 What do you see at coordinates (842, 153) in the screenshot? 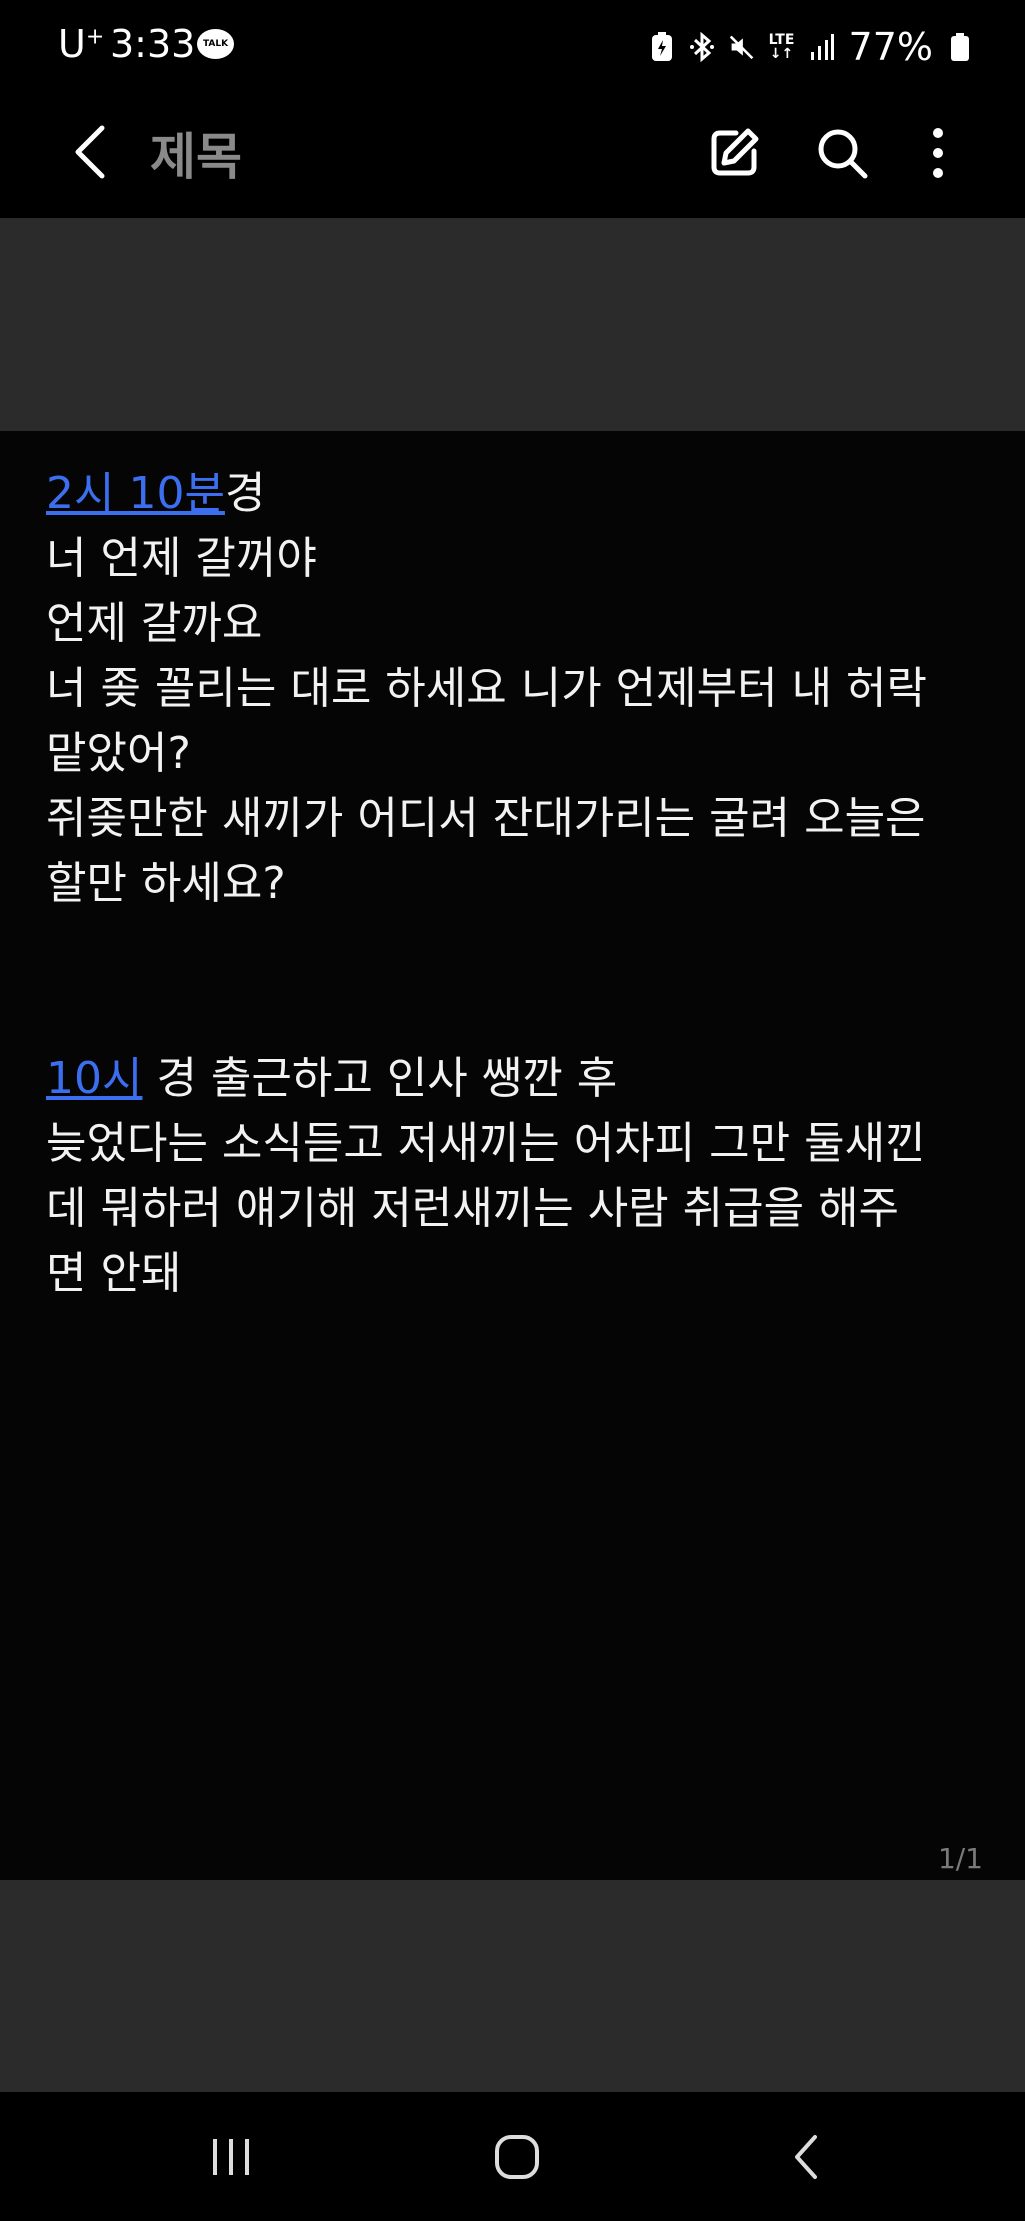
I see `search-icon` at bounding box center [842, 153].